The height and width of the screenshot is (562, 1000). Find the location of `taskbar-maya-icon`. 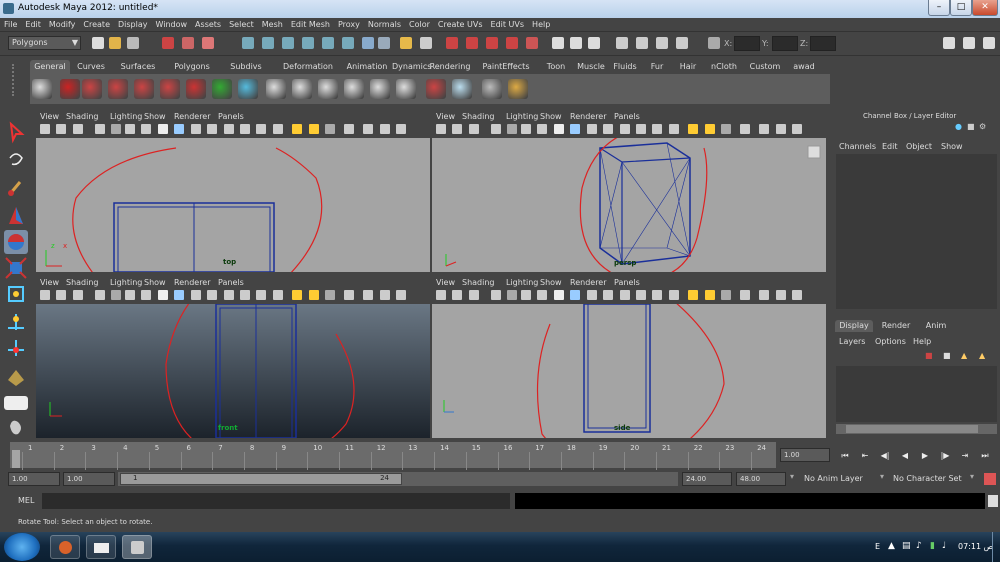

taskbar-maya-icon is located at coordinates (137, 547).